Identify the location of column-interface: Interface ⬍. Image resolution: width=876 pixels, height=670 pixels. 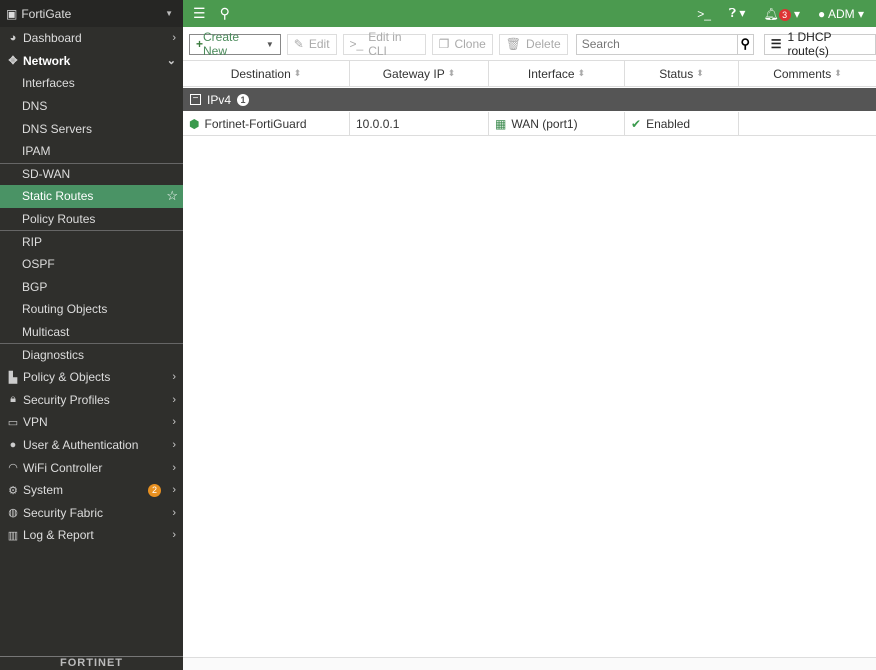
(557, 73).